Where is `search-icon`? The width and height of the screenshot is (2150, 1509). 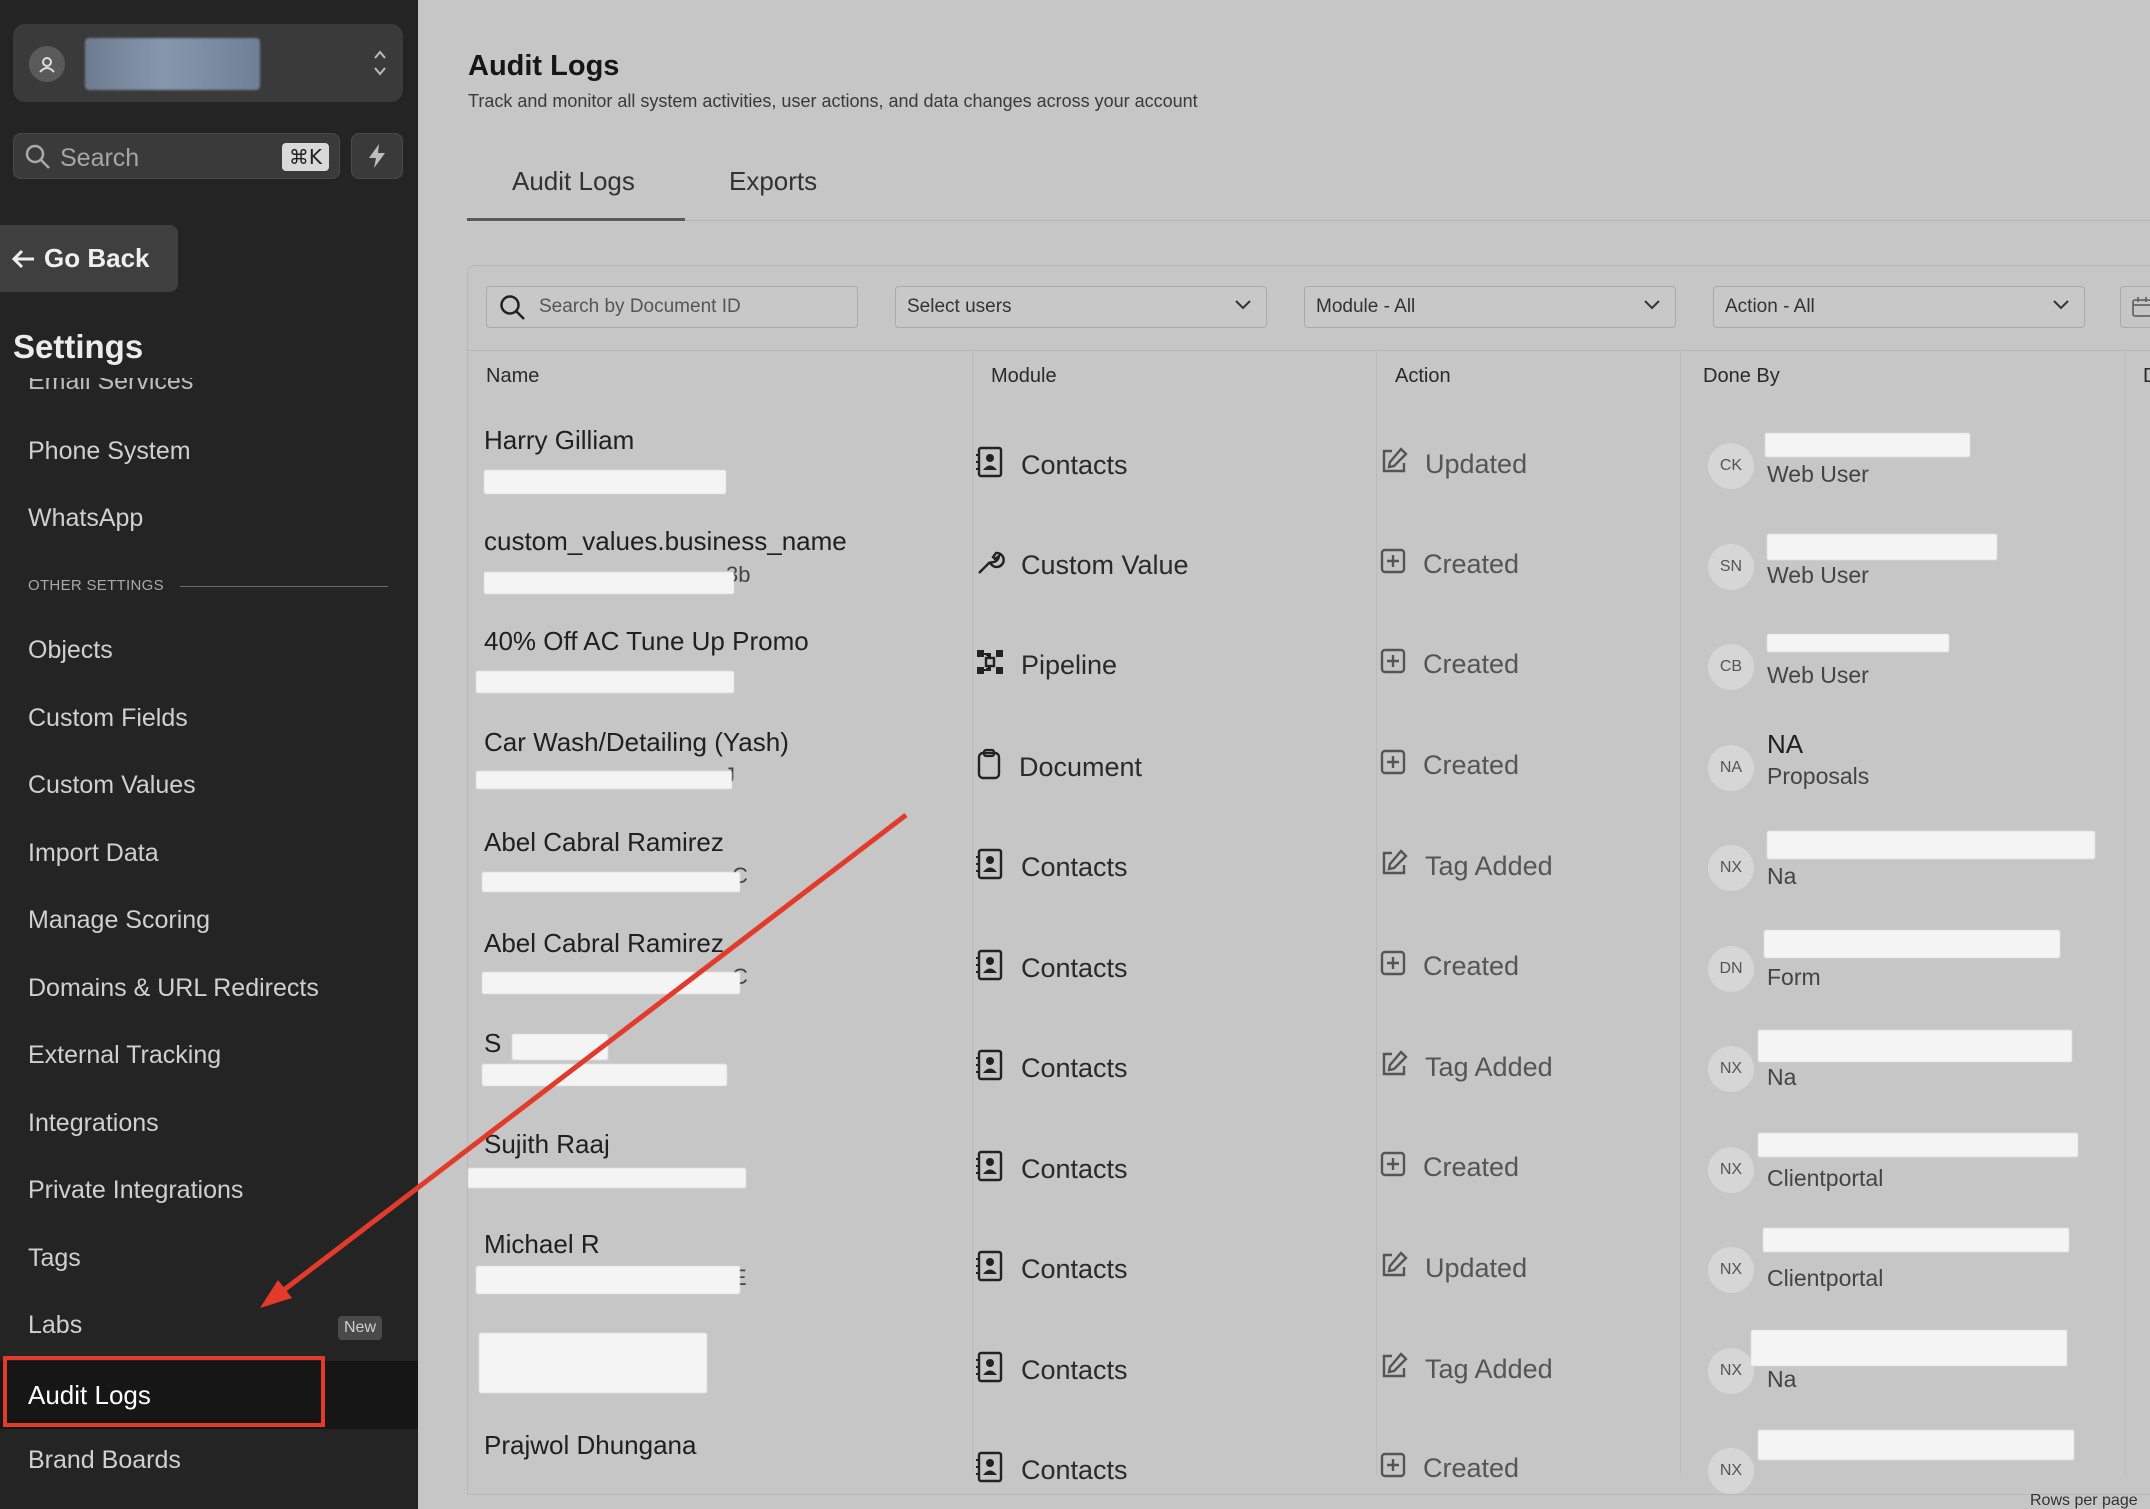 search-icon is located at coordinates (37, 156).